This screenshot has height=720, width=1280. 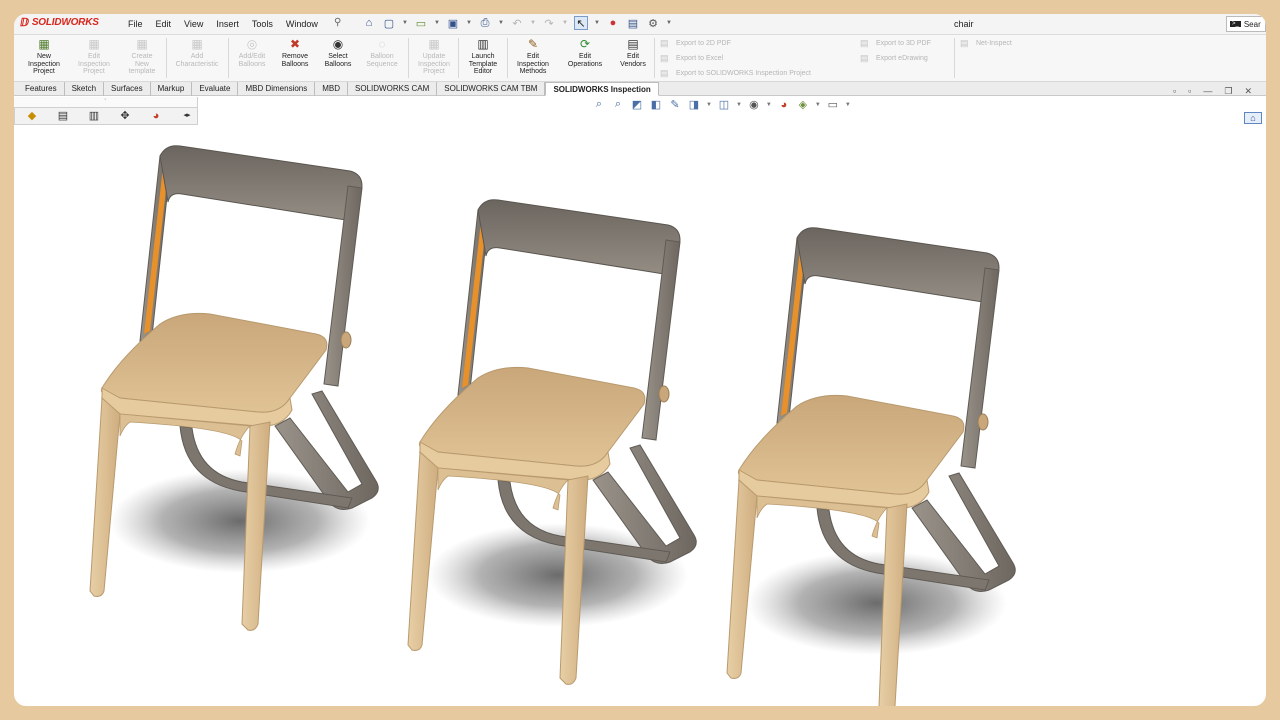 What do you see at coordinates (533, 56) in the screenshot?
I see `edit-inspection-methods-button: ✎ Edit Inspection Methods` at bounding box center [533, 56].